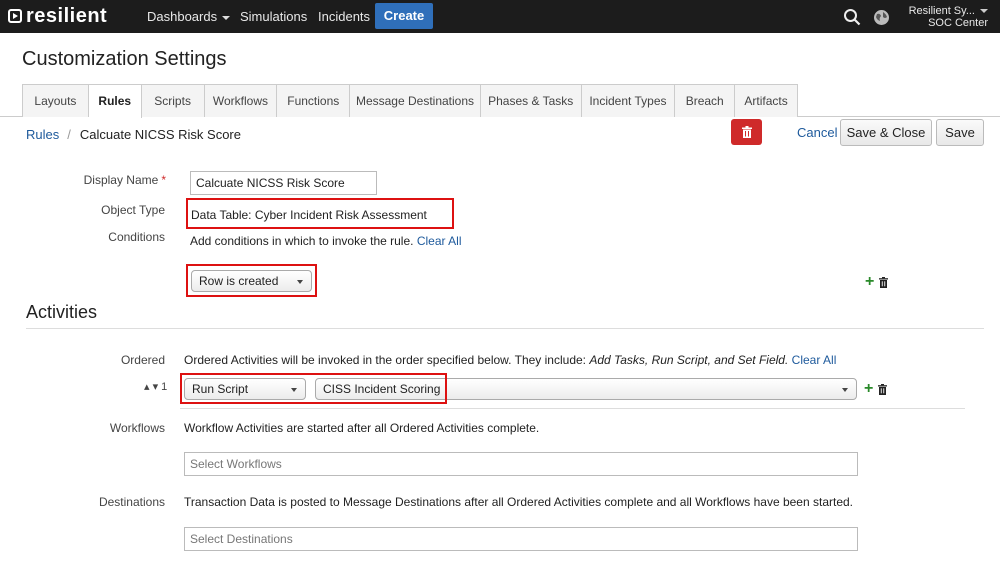 The image size is (1000, 581). What do you see at coordinates (958, 23) in the screenshot?
I see `org-name: SOC Center` at bounding box center [958, 23].